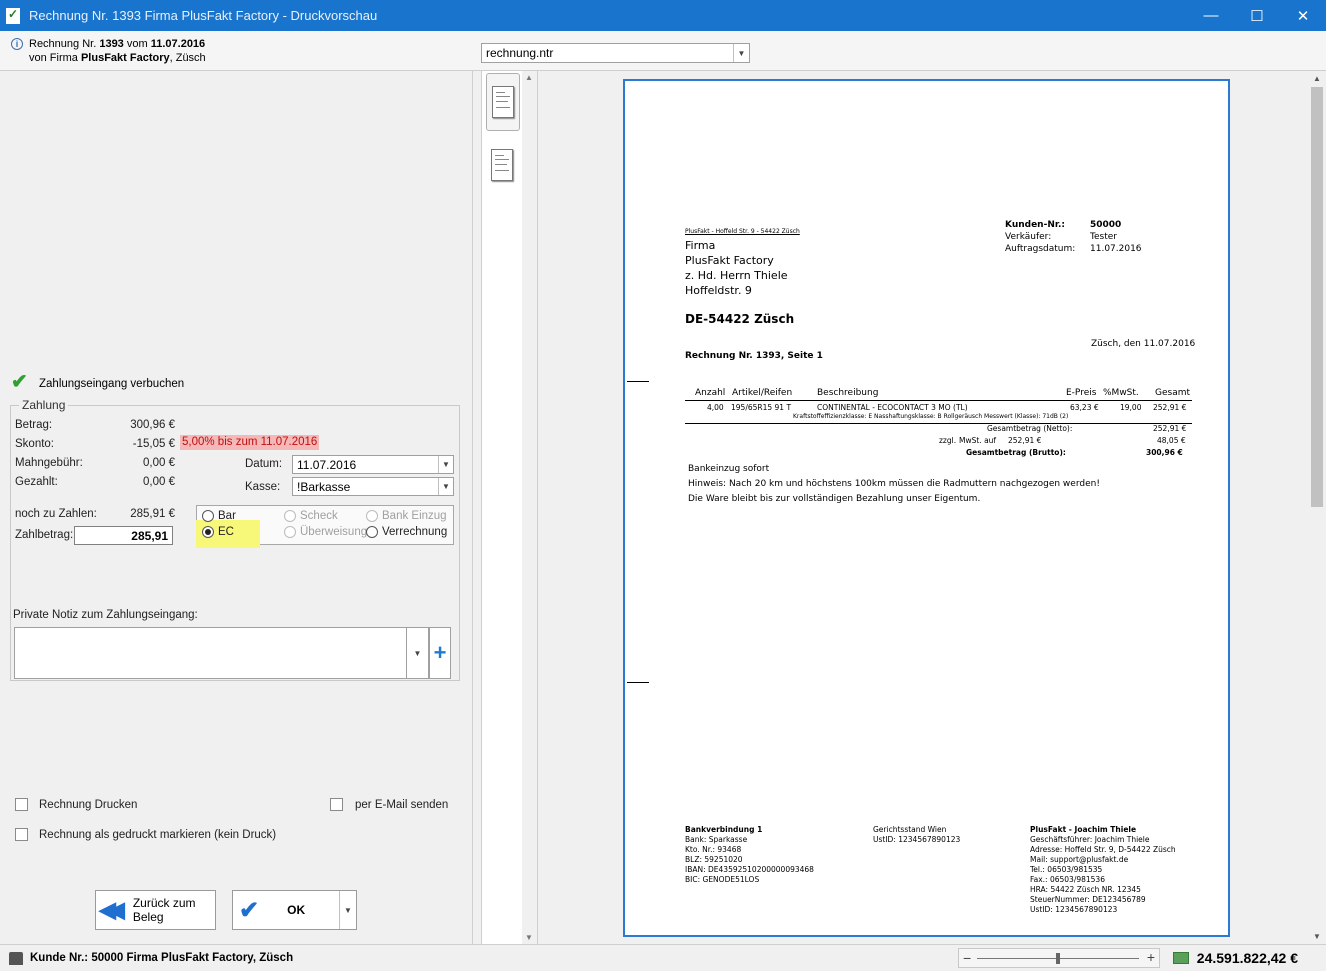 Image resolution: width=1326 pixels, height=971 pixels. What do you see at coordinates (1317, 507) in the screenshot?
I see `preview-scrollbar: ▲ ▼` at bounding box center [1317, 507].